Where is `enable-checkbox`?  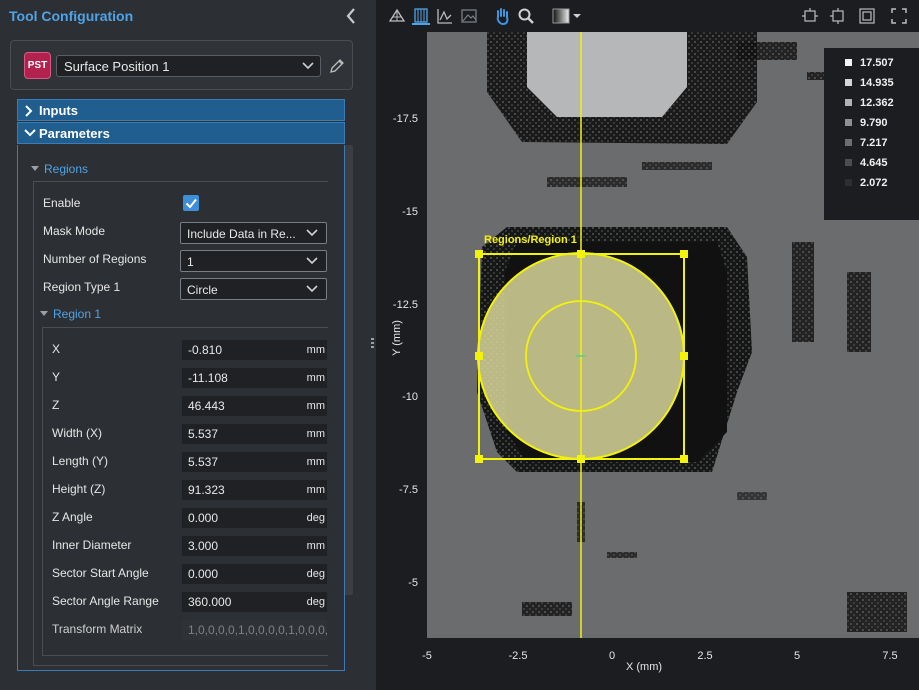 enable-checkbox is located at coordinates (191, 203).